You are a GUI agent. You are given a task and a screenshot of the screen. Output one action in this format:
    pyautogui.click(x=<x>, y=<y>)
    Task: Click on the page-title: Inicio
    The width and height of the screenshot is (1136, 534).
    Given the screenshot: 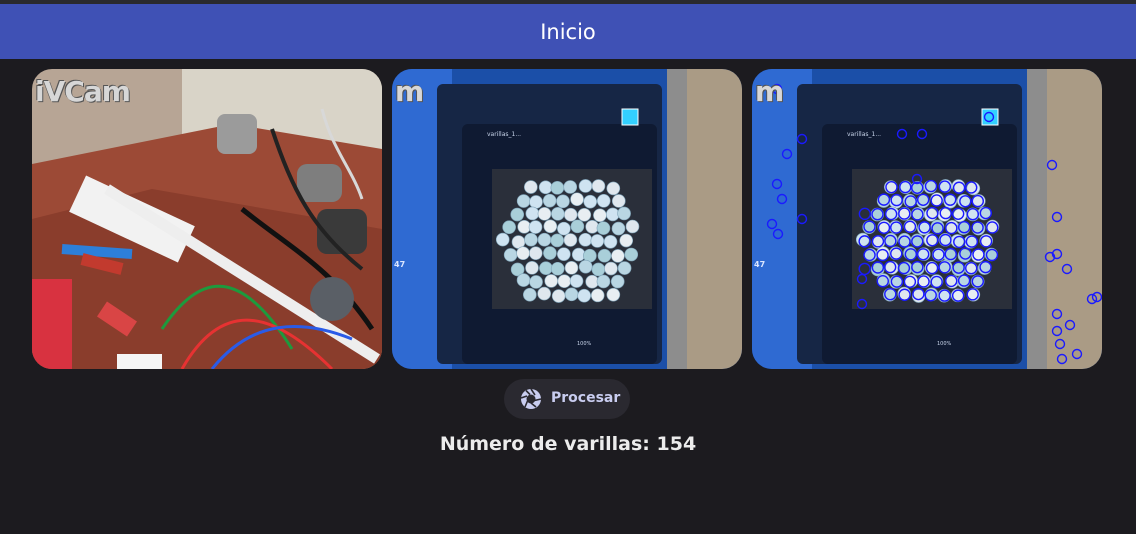 What is the action you would take?
    pyautogui.click(x=568, y=31)
    